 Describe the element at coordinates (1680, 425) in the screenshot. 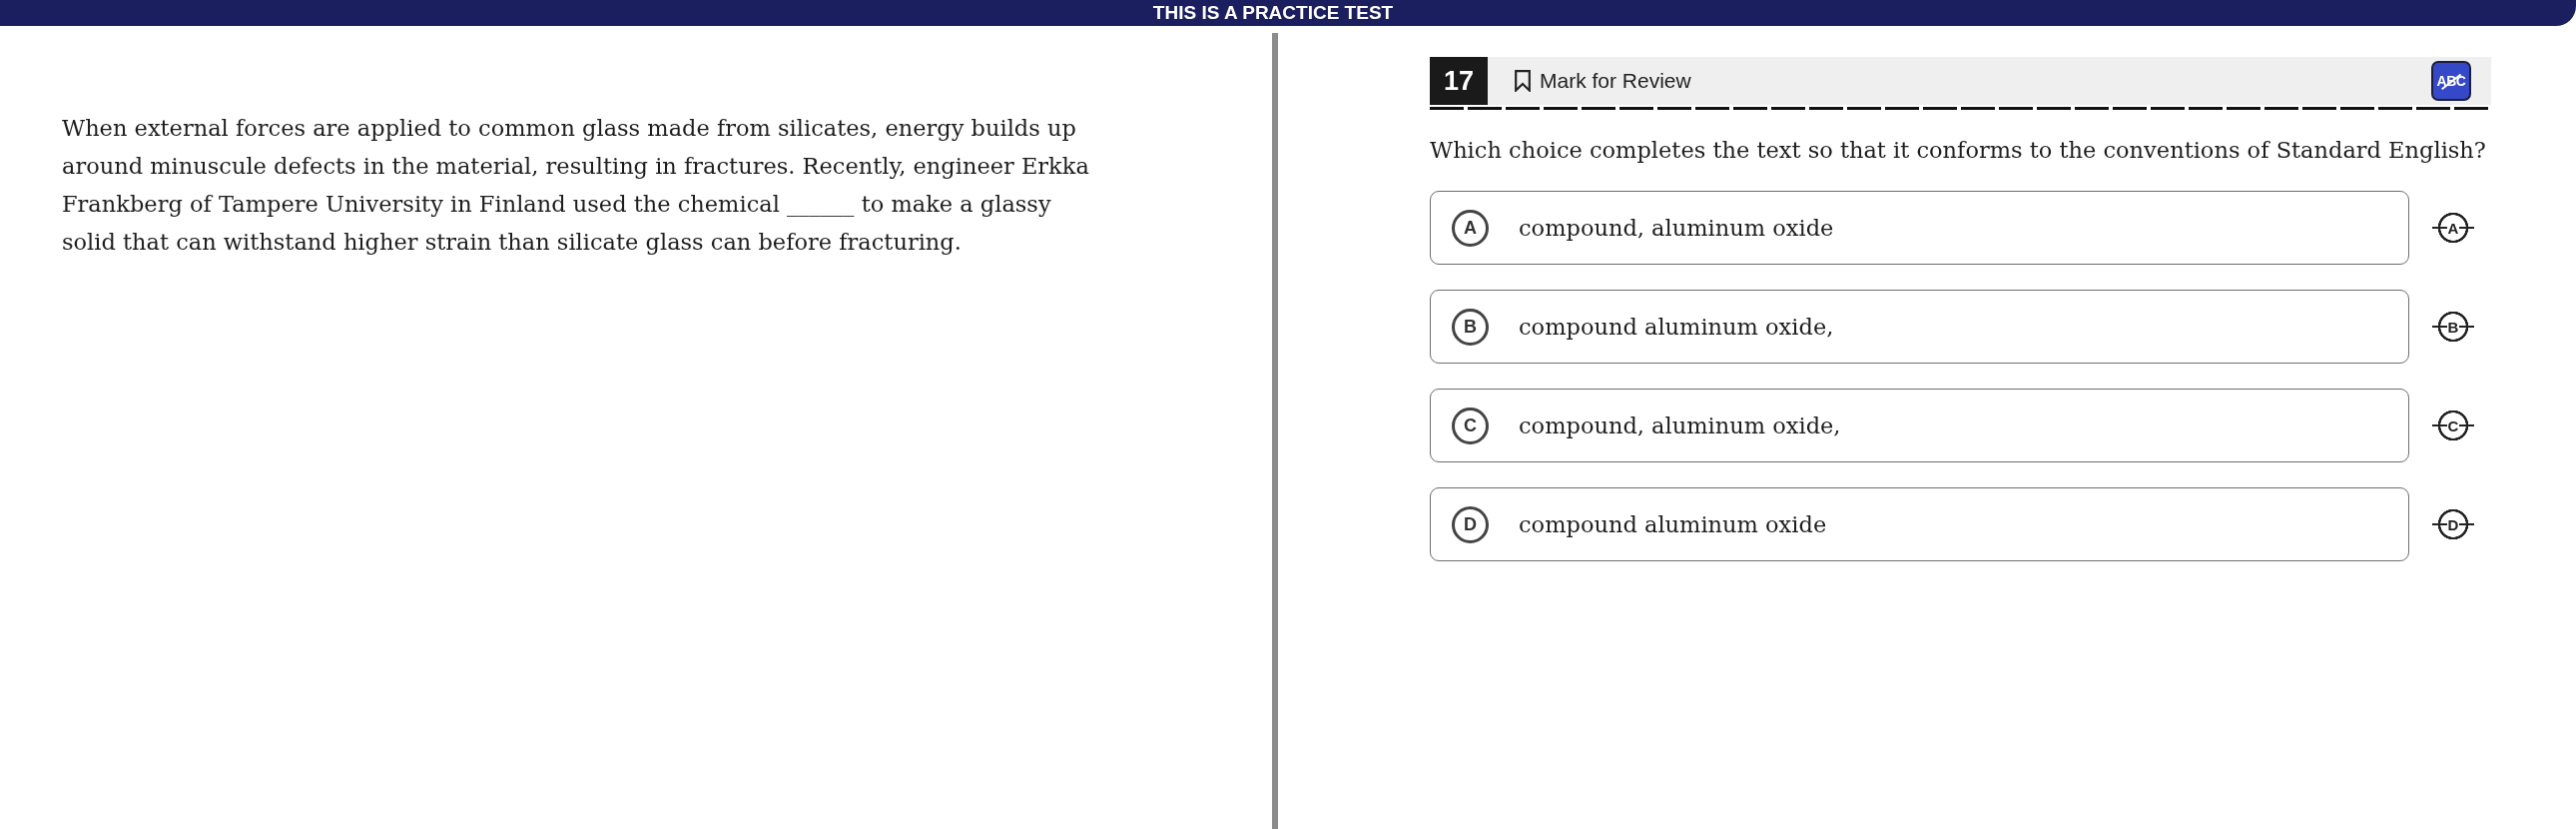

I see `option-text: compound, aluminum oxide,` at that location.